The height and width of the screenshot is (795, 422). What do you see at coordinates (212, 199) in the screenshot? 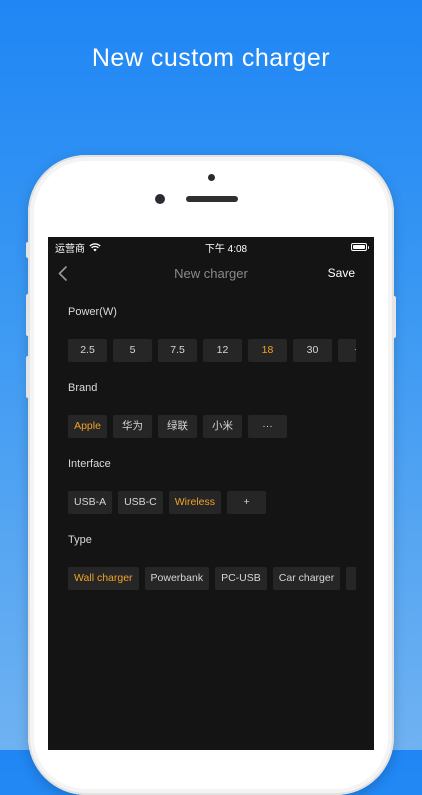
I see `earpiece-speaker` at bounding box center [212, 199].